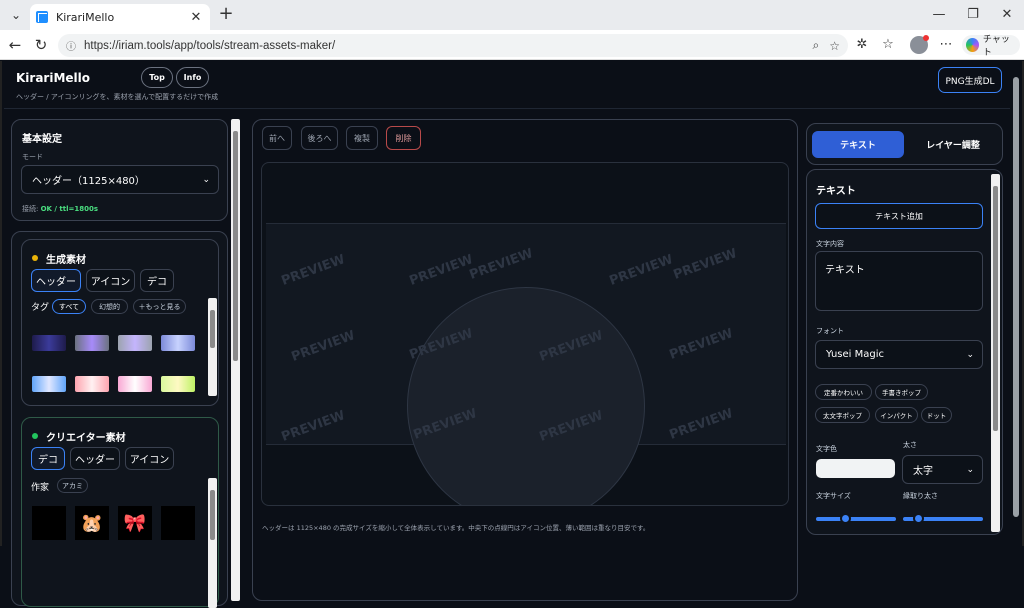 This screenshot has width=1024, height=608. I want to click on app-subtitle: ヘッダー / アイコンリングを、素材を選んで配置するだけで作成, so click(117, 97).